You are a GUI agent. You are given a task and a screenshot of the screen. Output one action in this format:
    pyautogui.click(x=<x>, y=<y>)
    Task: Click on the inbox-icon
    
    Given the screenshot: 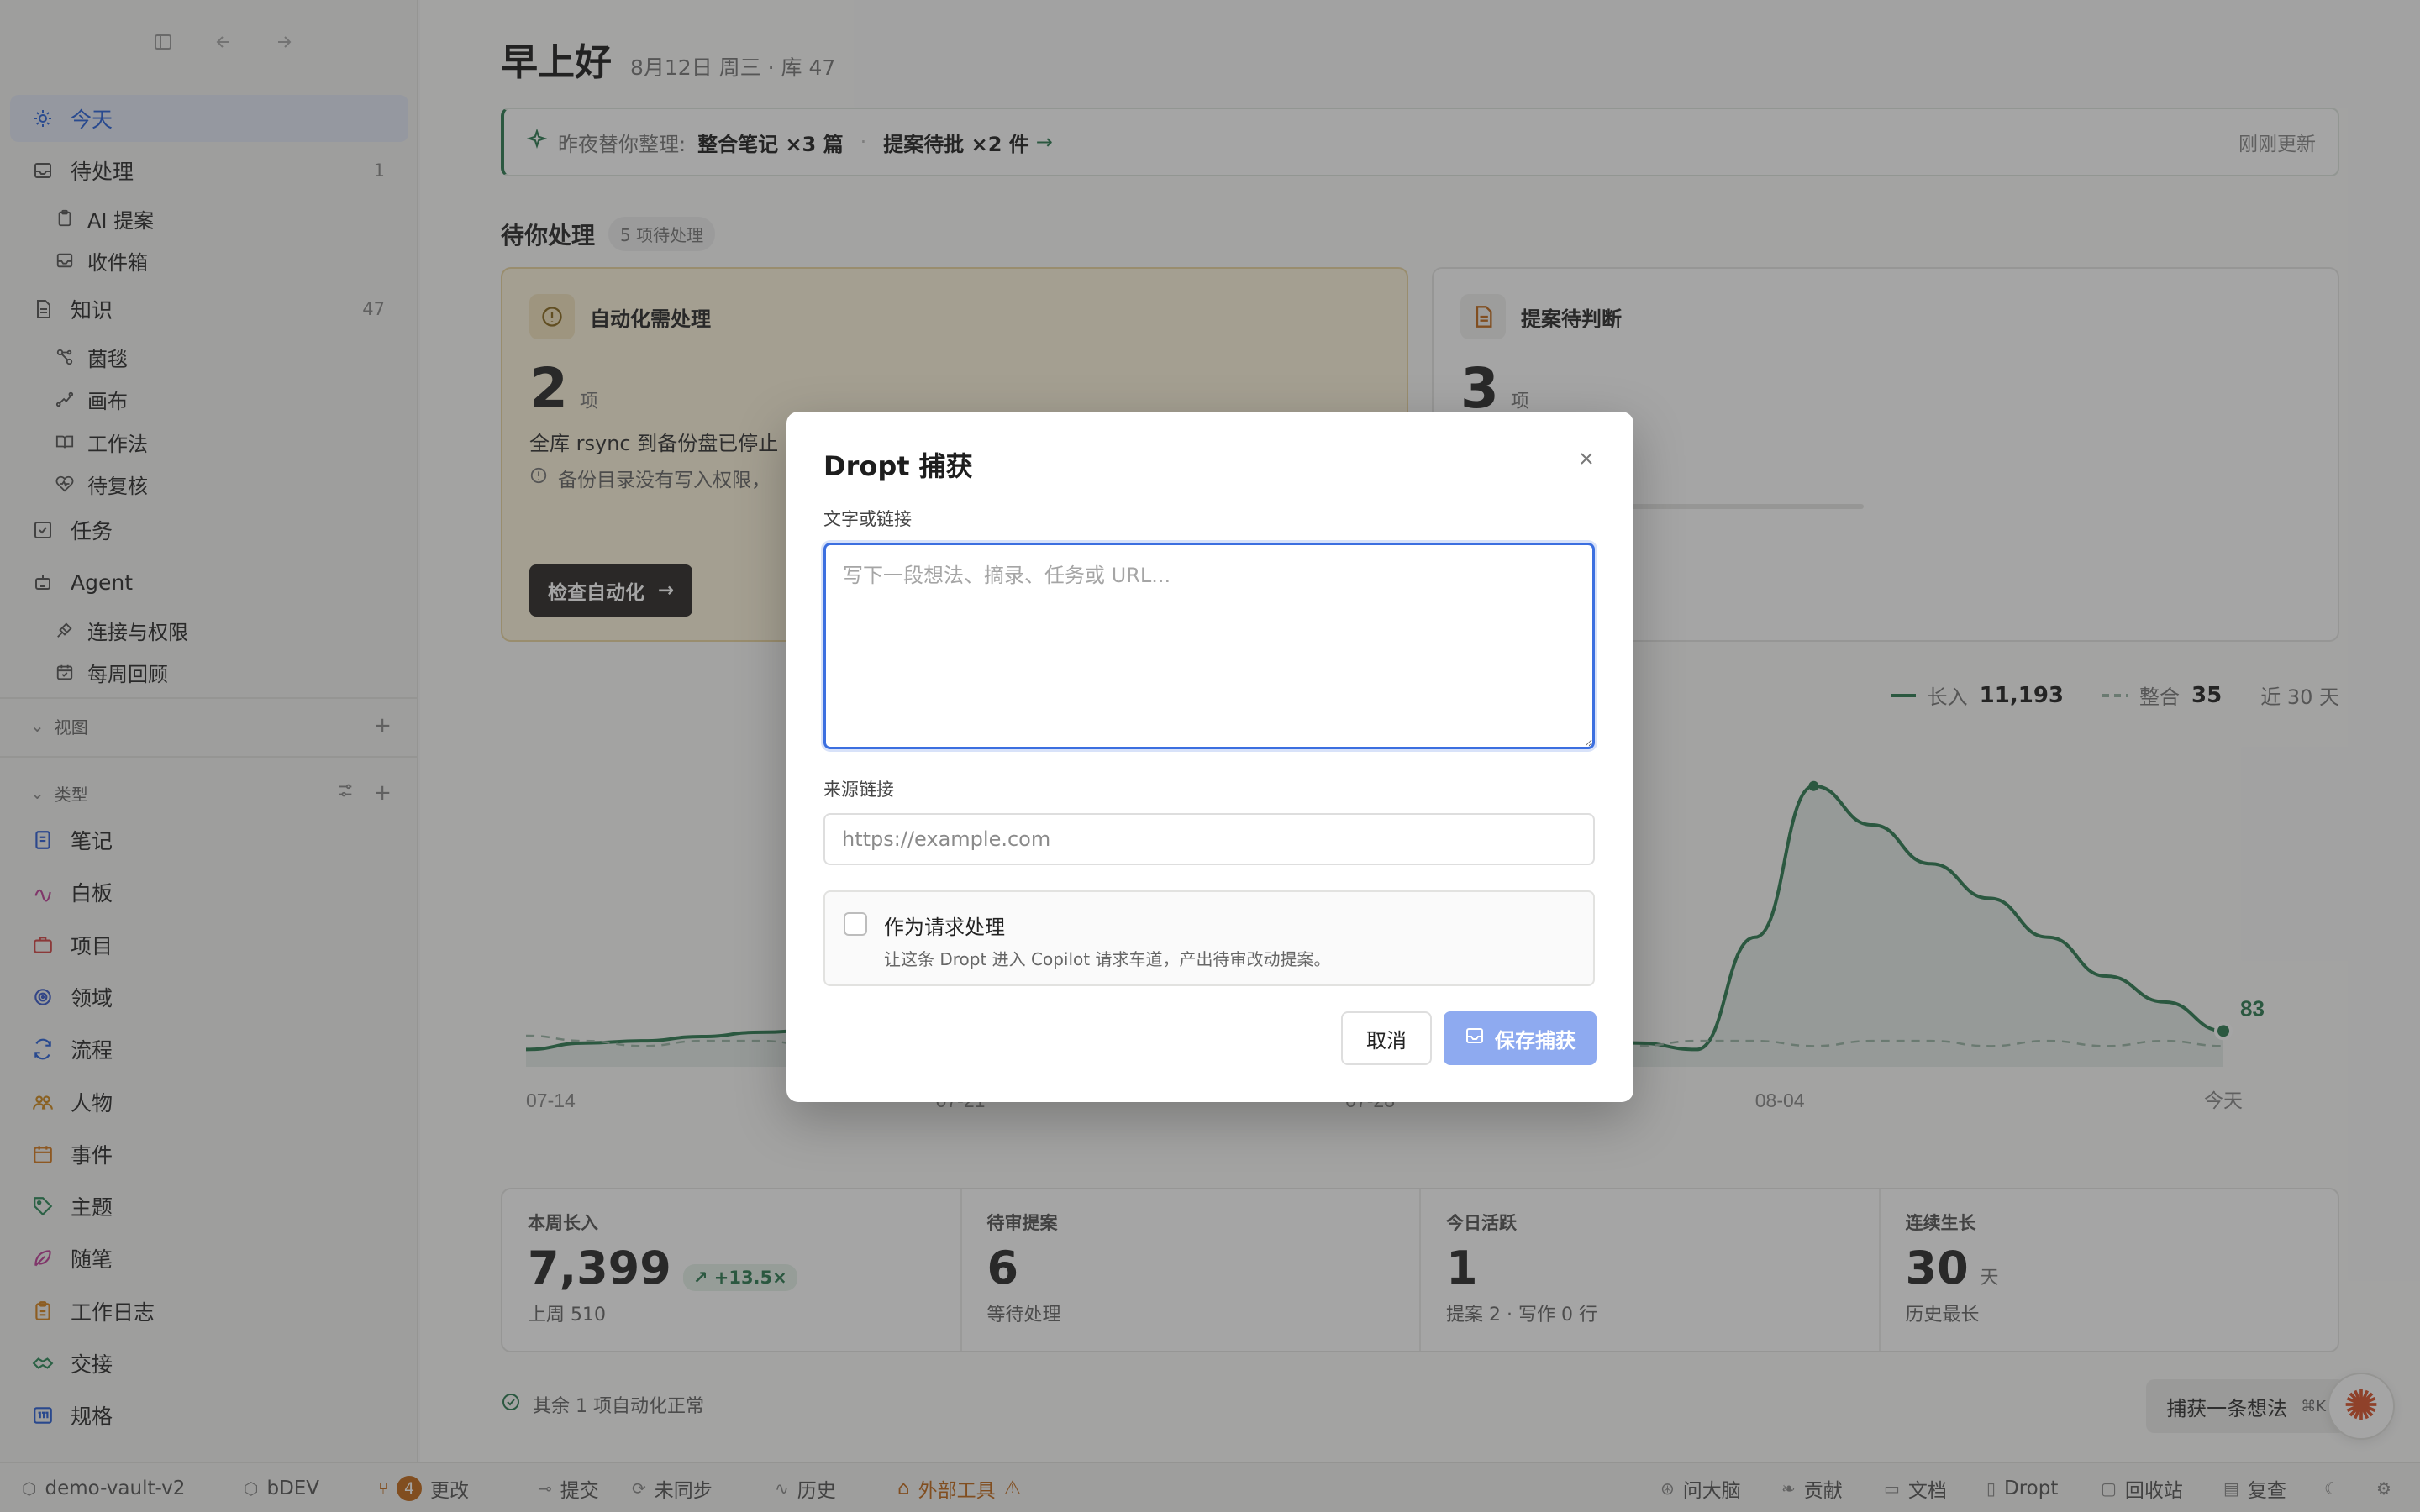 What is the action you would take?
    pyautogui.click(x=1475, y=1038)
    